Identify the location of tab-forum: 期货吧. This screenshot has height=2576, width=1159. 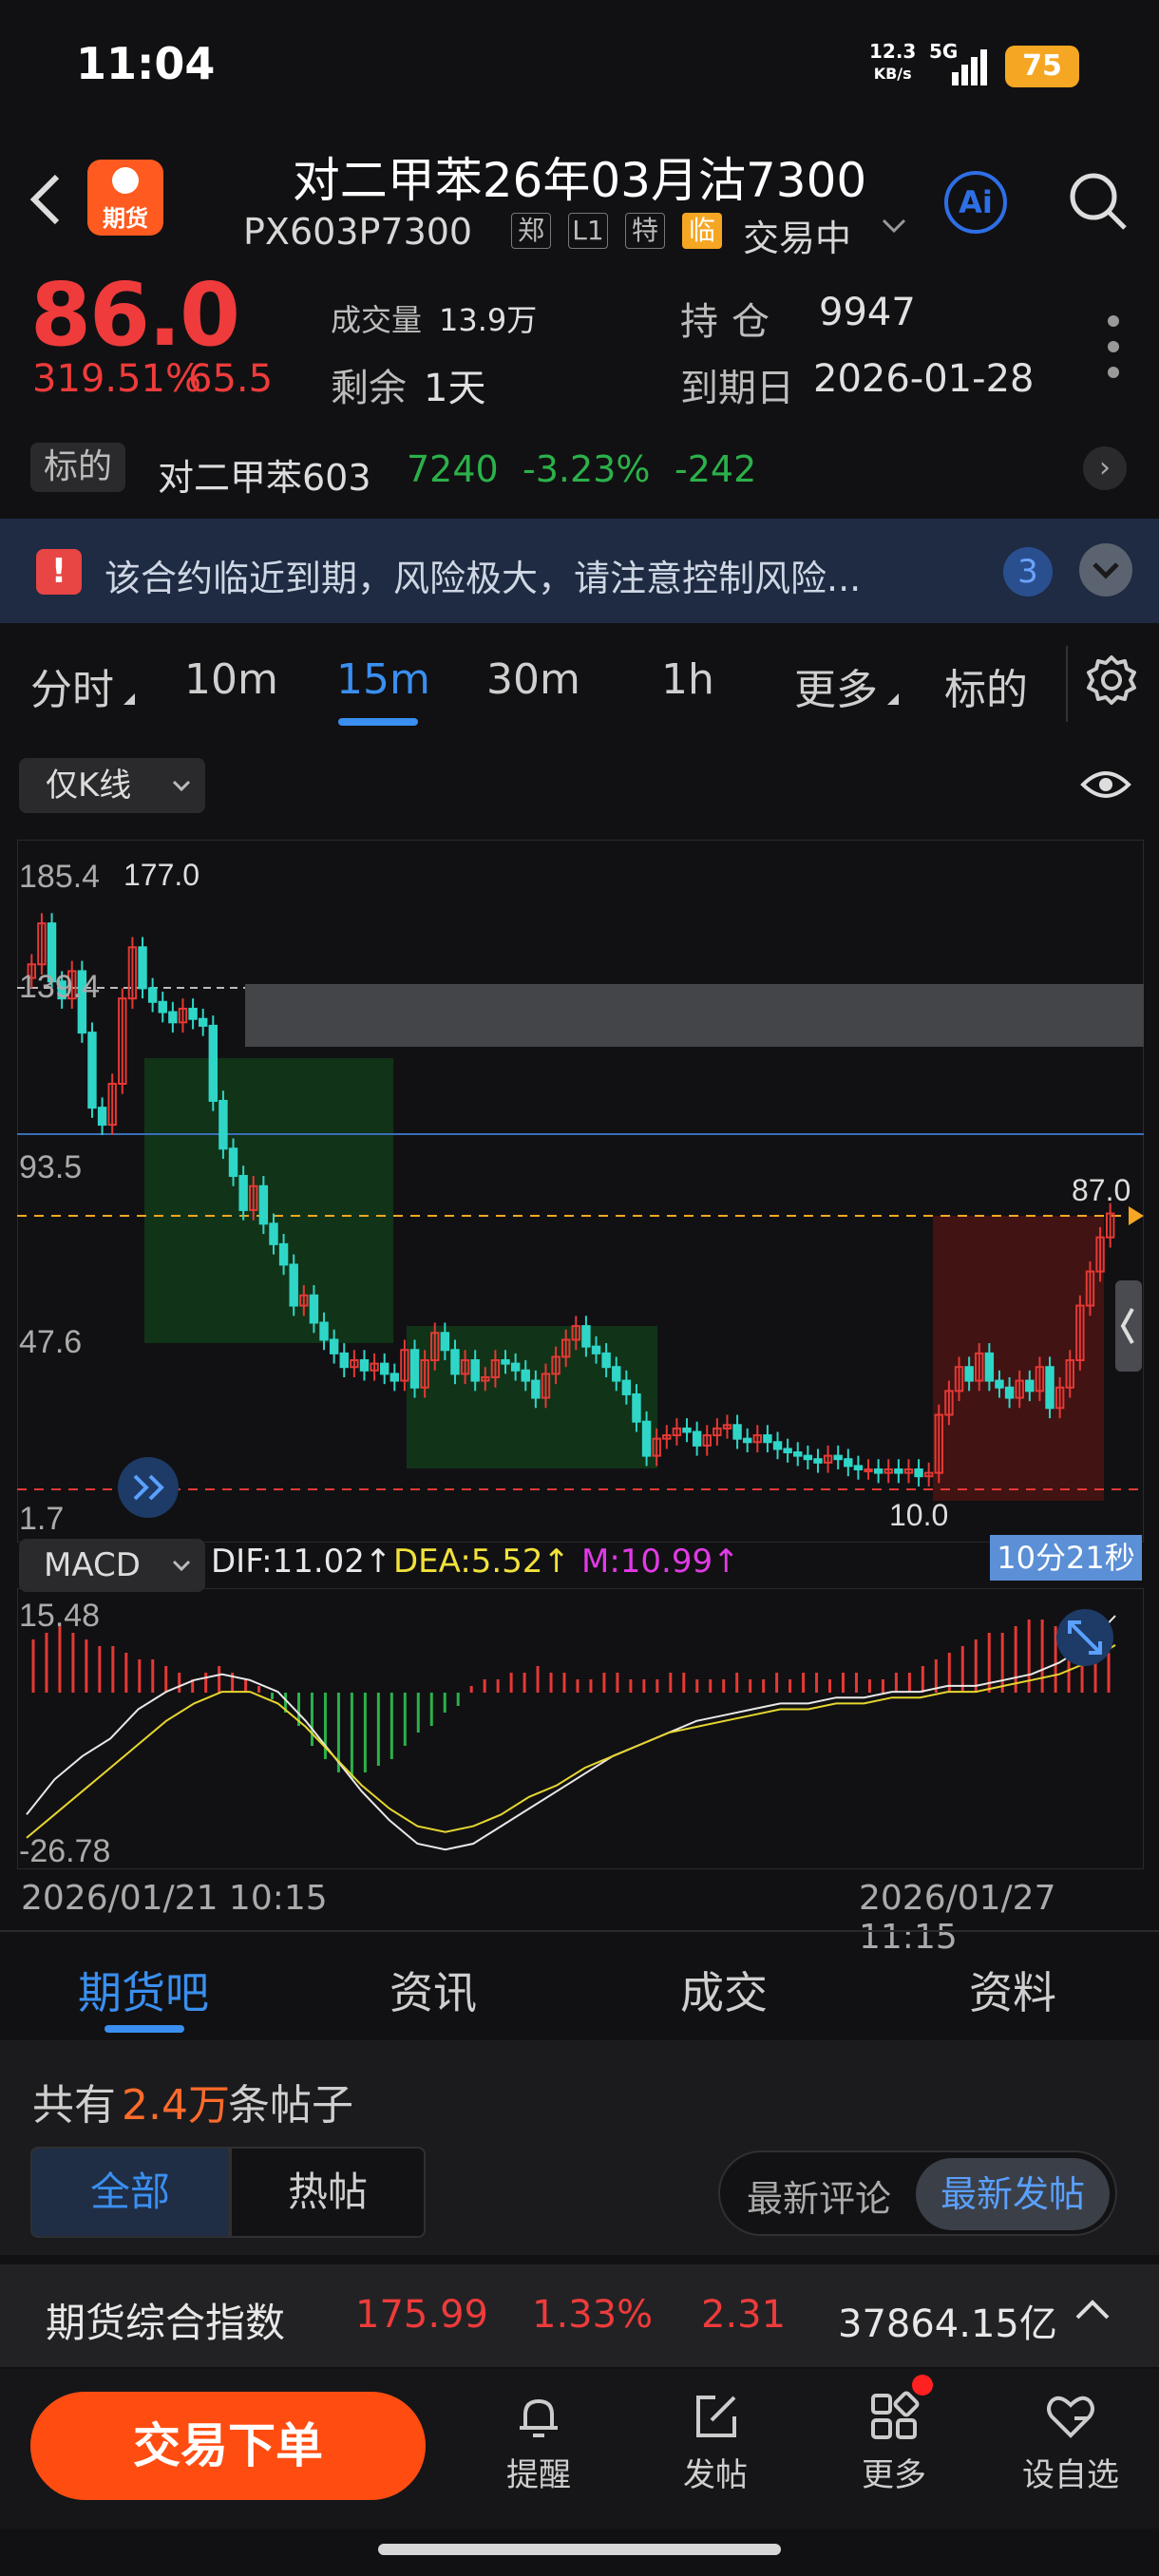
(143, 1990).